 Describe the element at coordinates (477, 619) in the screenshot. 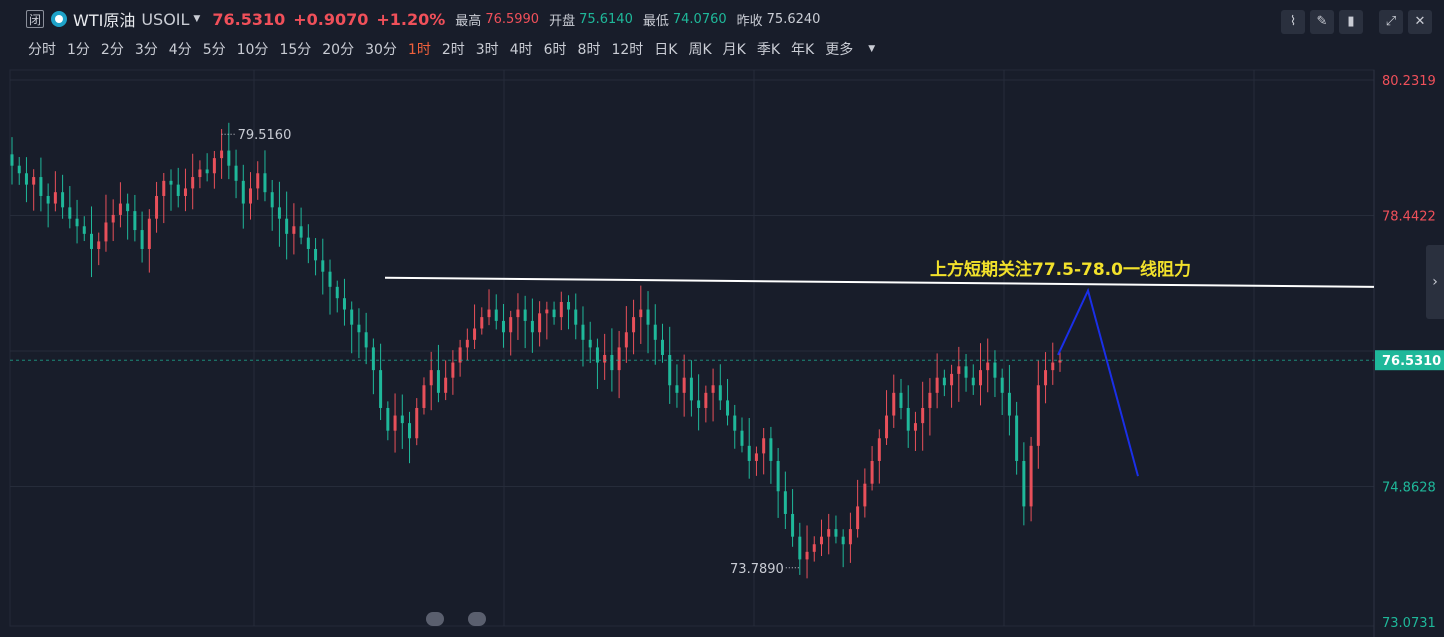

I see `cloud-icon` at that location.